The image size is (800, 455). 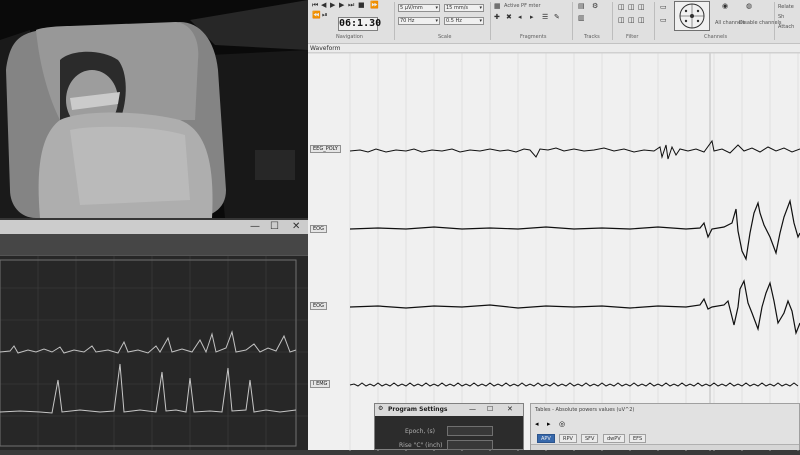 I want to click on nav-stop-icon: ■, so click(x=361, y=5).